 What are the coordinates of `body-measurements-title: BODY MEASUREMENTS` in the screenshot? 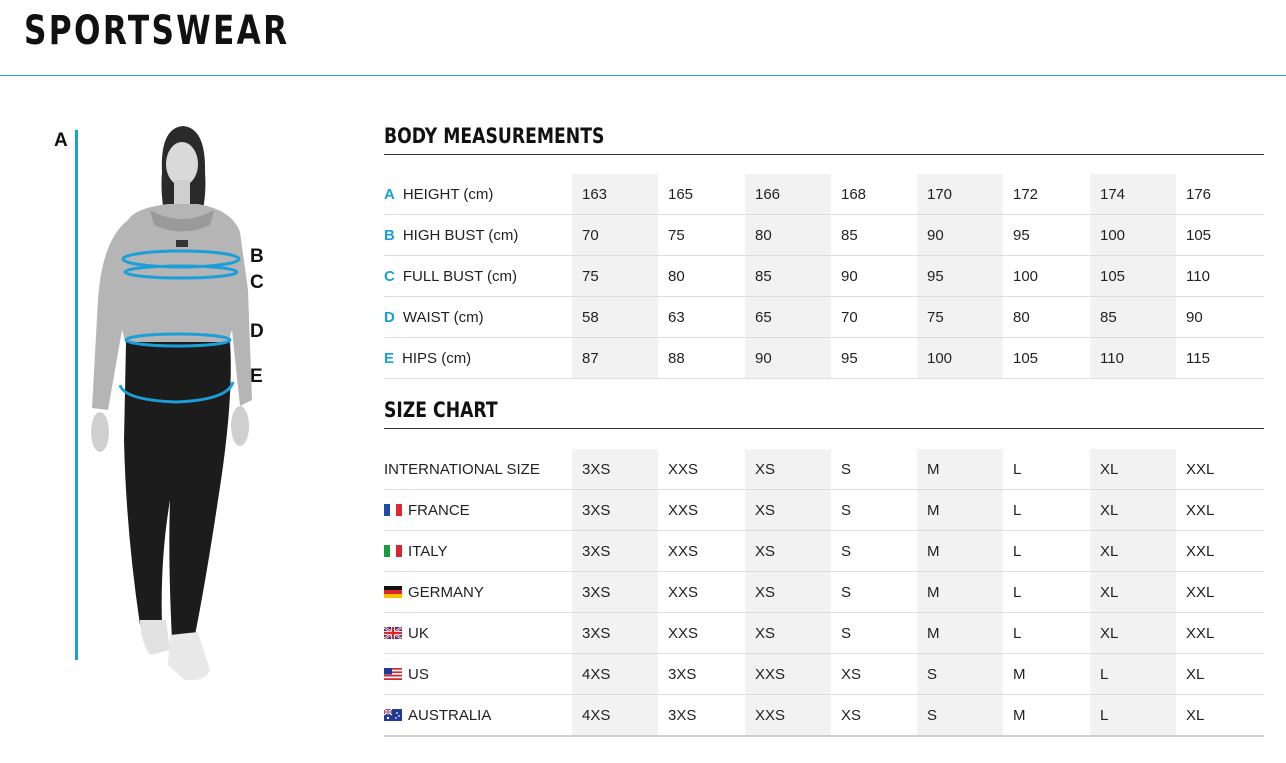 It's located at (494, 136).